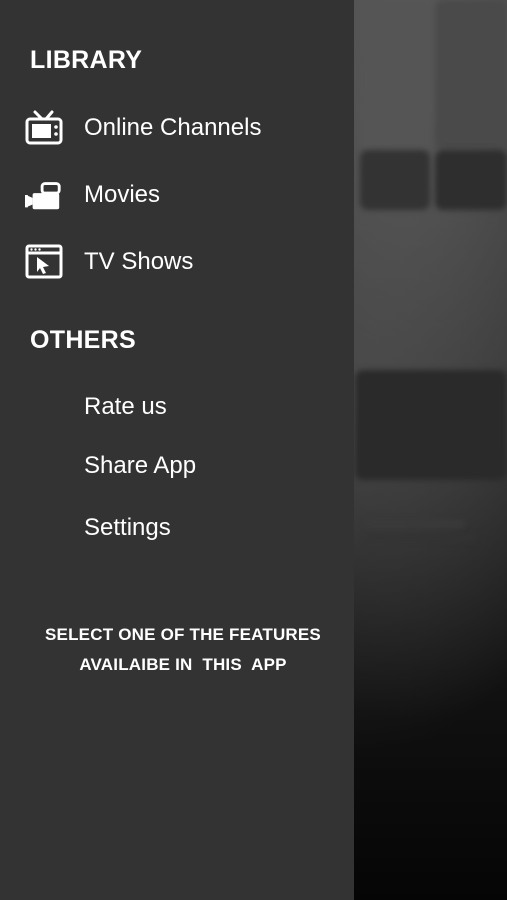 The image size is (507, 900). What do you see at coordinates (44, 262) in the screenshot?
I see `browser-window-cursor-icon` at bounding box center [44, 262].